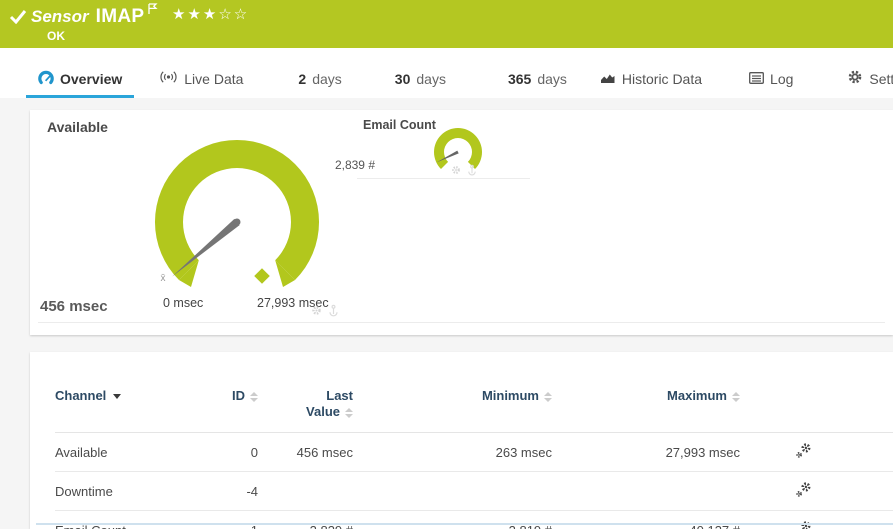 The height and width of the screenshot is (529, 893). What do you see at coordinates (117, 397) in the screenshot?
I see `sort-desc-icon` at bounding box center [117, 397].